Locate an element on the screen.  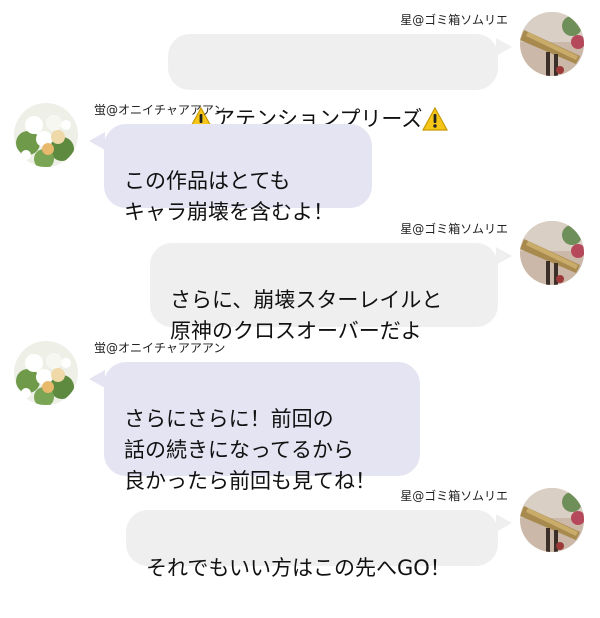
message-text: それでもいい方はこの先へGO！ is located at coordinates (298, 568).